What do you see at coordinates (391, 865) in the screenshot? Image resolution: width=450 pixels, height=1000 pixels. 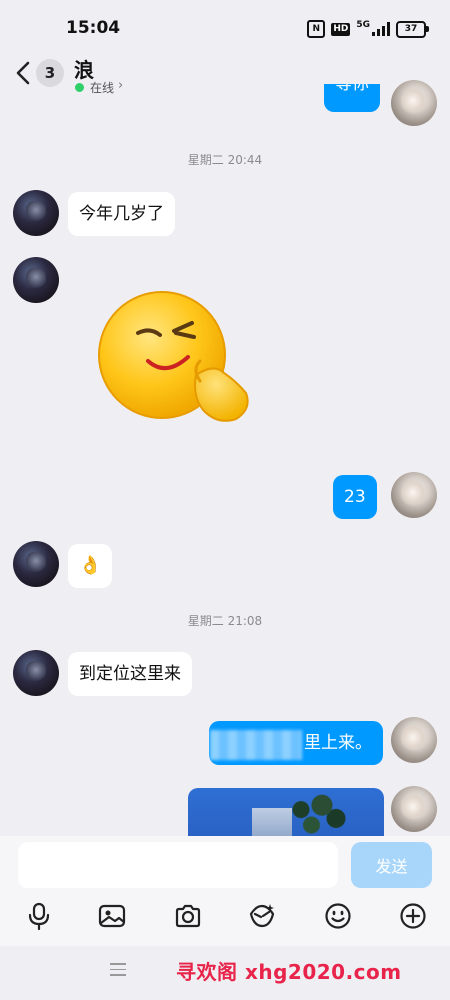 I see `send-button: 发送` at bounding box center [391, 865].